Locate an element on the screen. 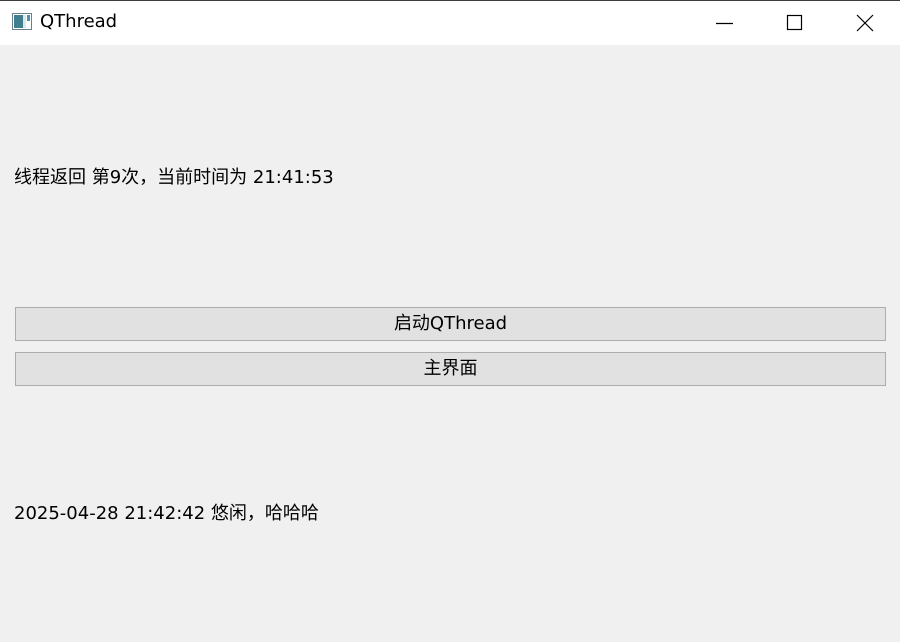 This screenshot has height=642, width=900. close-icon is located at coordinates (865, 23).